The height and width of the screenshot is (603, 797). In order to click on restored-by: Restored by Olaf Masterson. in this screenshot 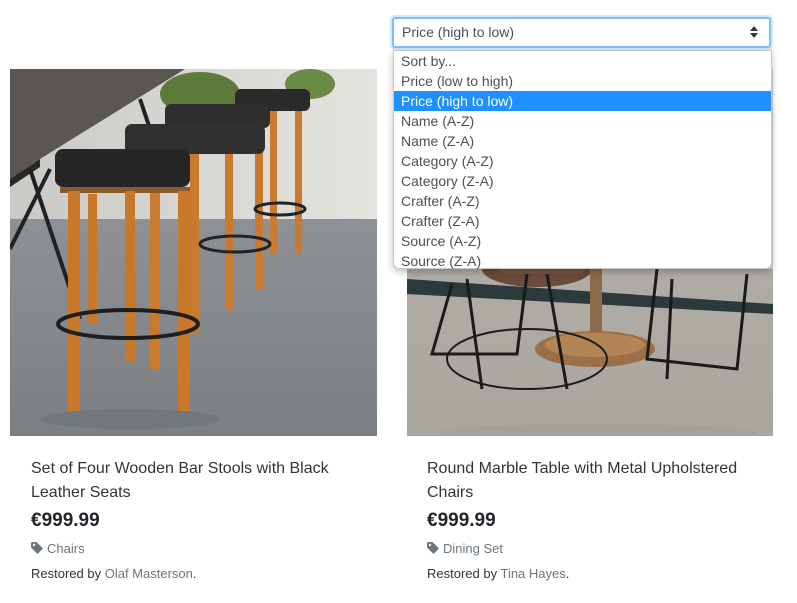, I will do `click(114, 573)`.